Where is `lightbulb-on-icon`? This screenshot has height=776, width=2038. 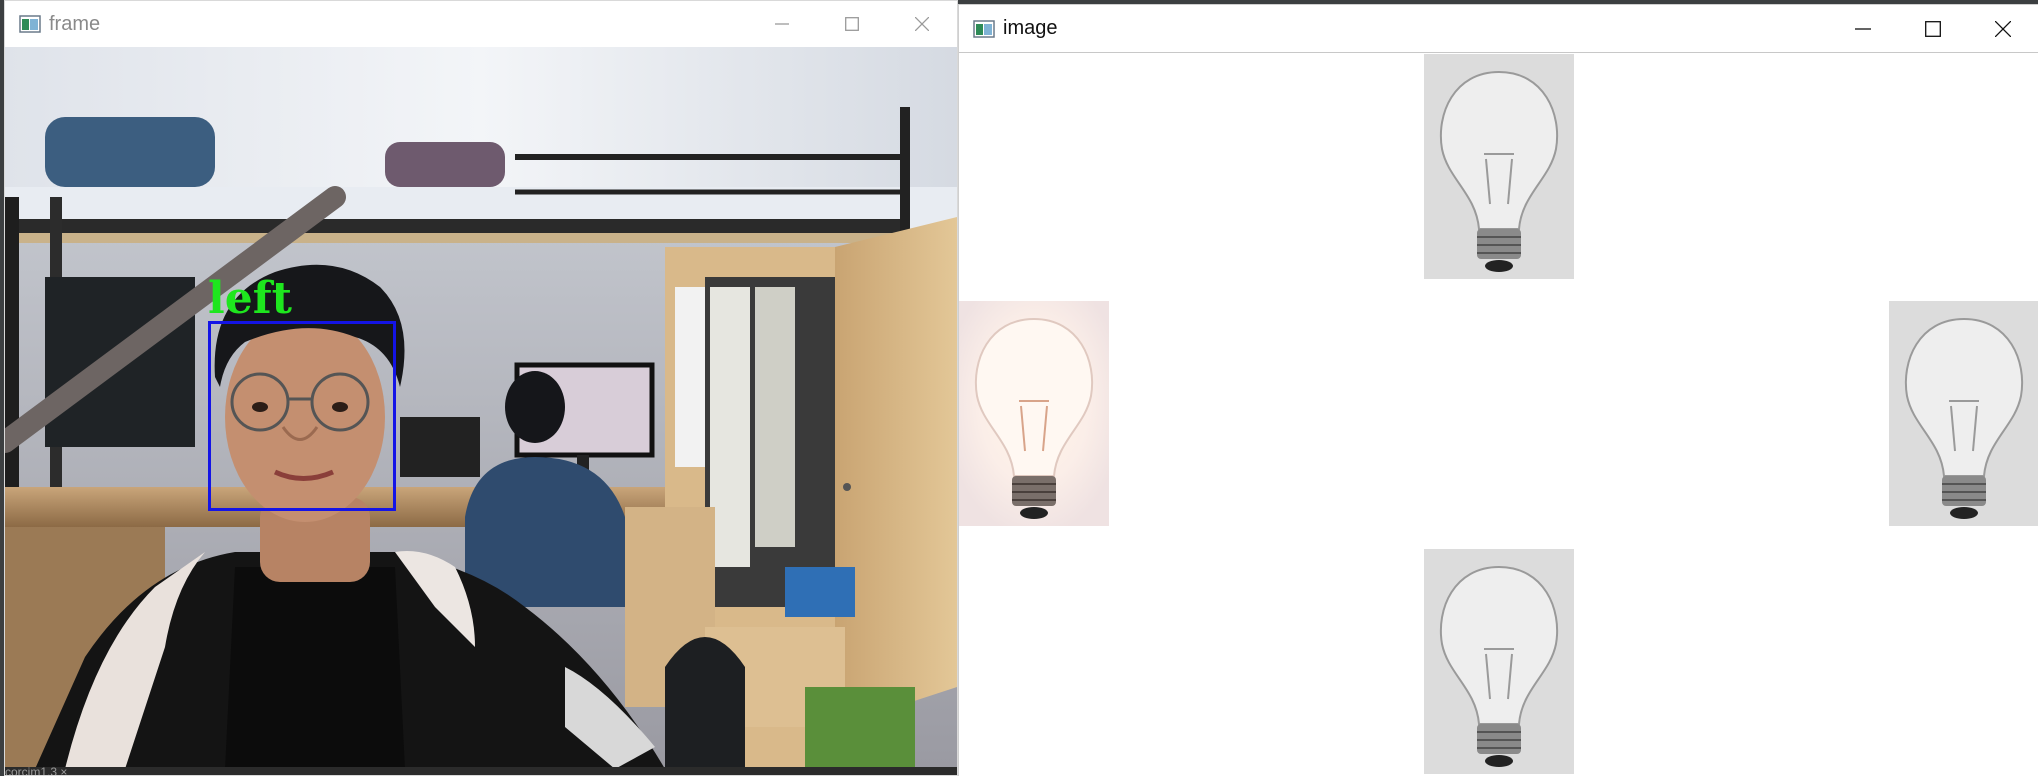 lightbulb-on-icon is located at coordinates (1034, 413).